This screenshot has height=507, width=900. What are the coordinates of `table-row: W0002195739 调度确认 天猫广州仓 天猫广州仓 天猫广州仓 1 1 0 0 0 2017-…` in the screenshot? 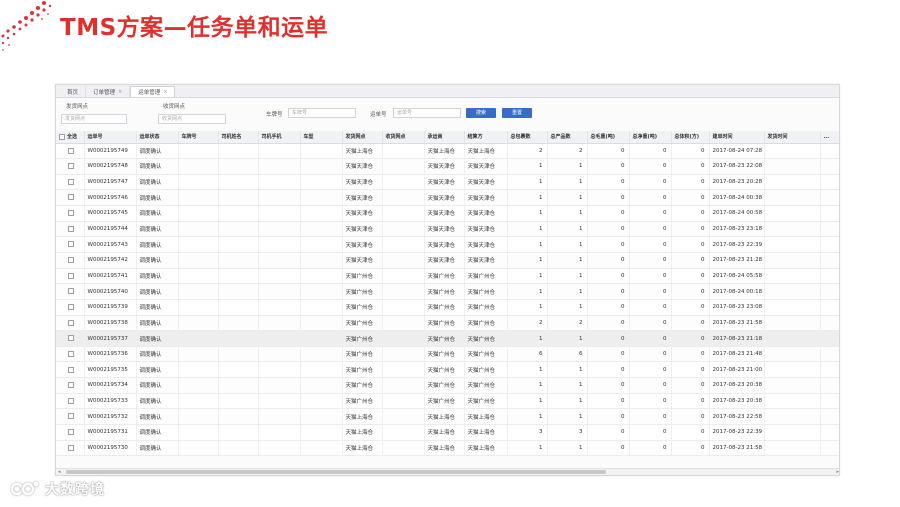 It's located at (447, 307).